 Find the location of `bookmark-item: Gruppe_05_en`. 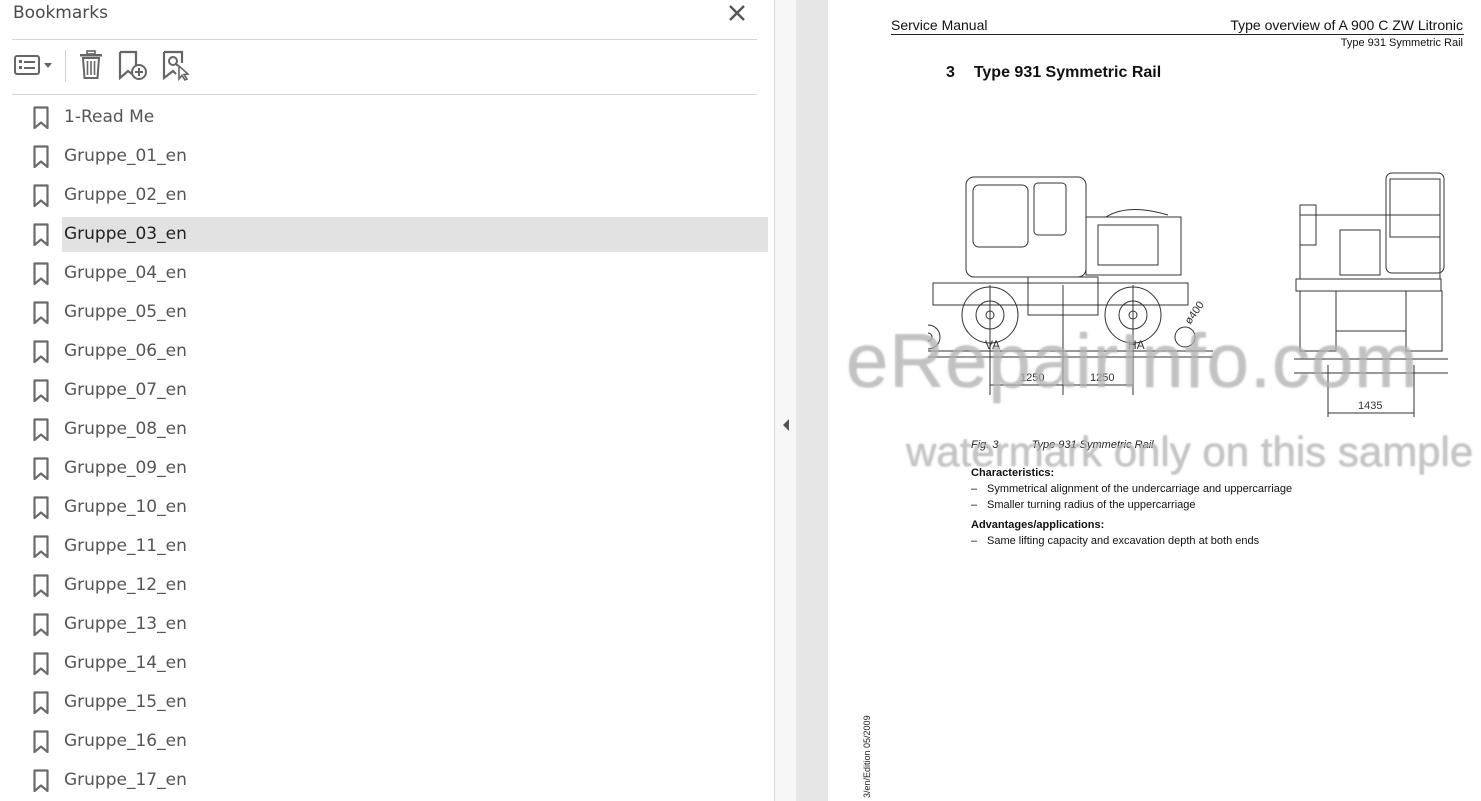

bookmark-item: Gruppe_05_en is located at coordinates (396, 312).